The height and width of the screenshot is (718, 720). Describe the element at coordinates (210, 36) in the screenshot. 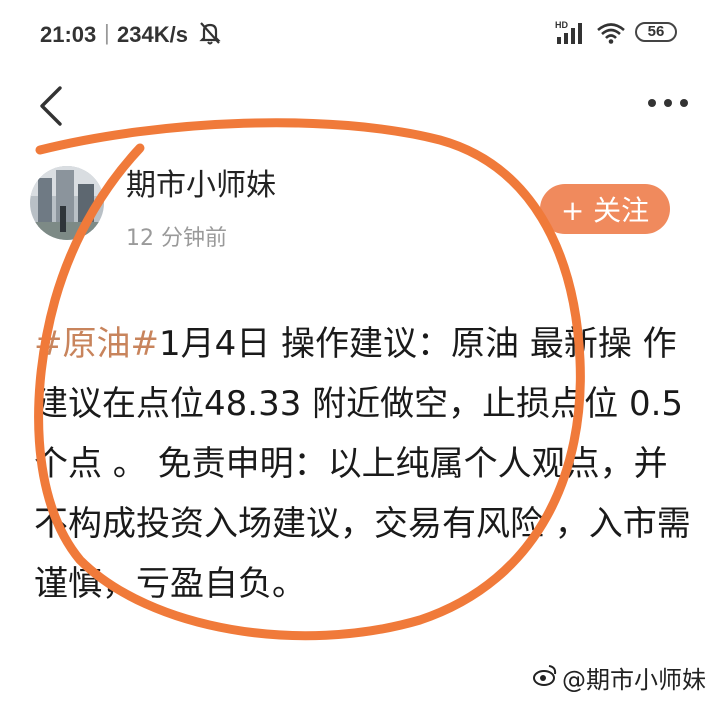

I see `mute-bell-icon` at that location.